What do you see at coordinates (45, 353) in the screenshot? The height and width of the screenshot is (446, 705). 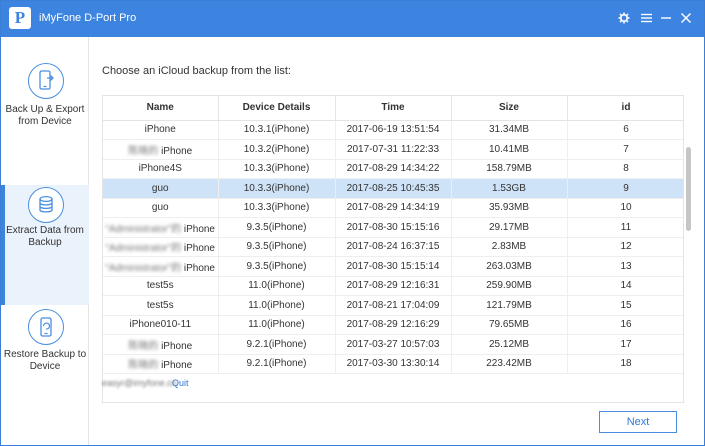 I see `sidebar-item-restore-backup: Restore Backup to Device` at bounding box center [45, 353].